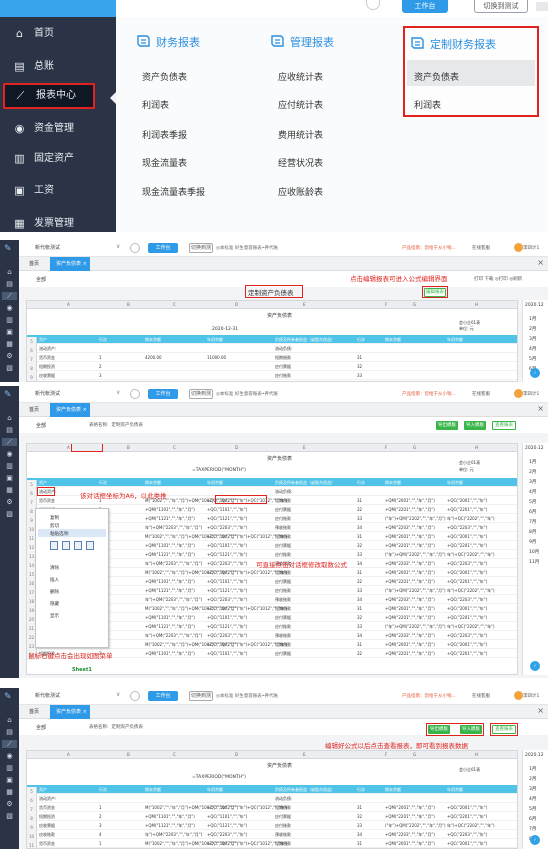 The width and height of the screenshot is (548, 849). Describe the element at coordinates (300, 191) in the screenshot. I see `menu-item-aging: 应收账龄表` at that location.